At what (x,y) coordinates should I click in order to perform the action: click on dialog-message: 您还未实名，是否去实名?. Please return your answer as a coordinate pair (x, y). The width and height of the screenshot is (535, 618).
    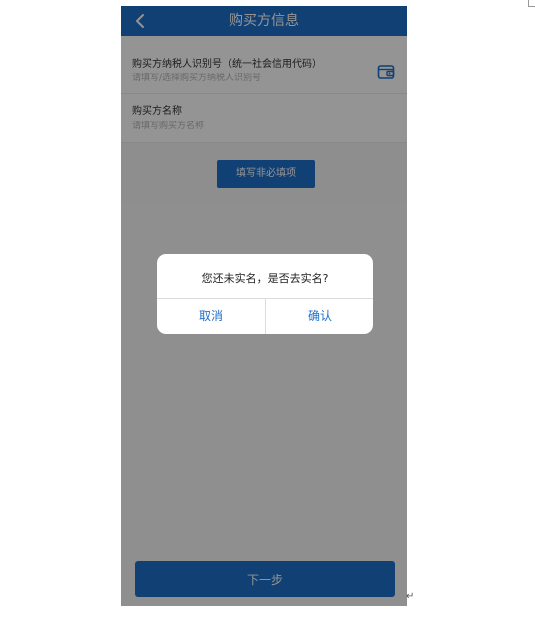
    Looking at the image, I should click on (265, 278).